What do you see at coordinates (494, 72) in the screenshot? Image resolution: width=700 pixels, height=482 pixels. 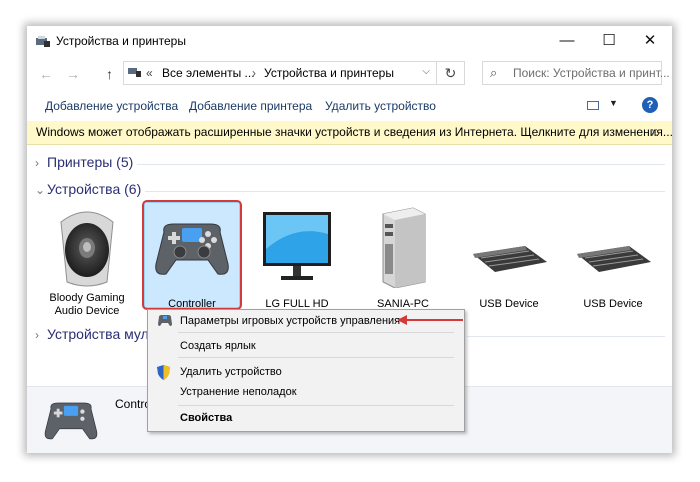 I see `search-icon: ⌕` at bounding box center [494, 72].